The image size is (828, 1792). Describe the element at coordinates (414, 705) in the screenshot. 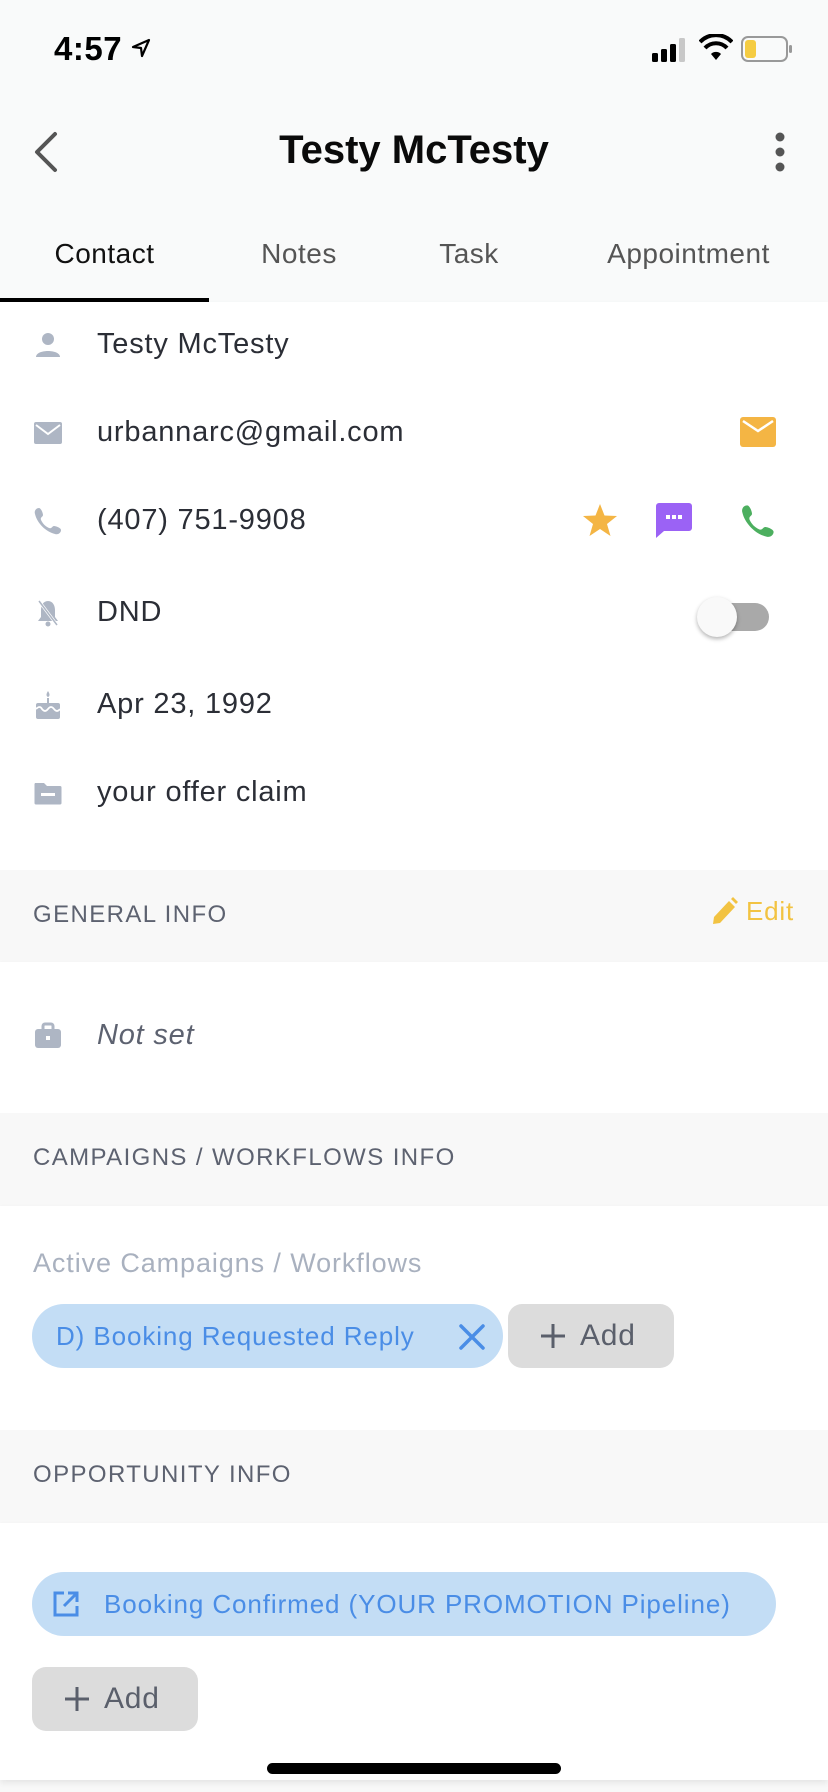

I see `birthday-row: Apr 23, 1992` at that location.